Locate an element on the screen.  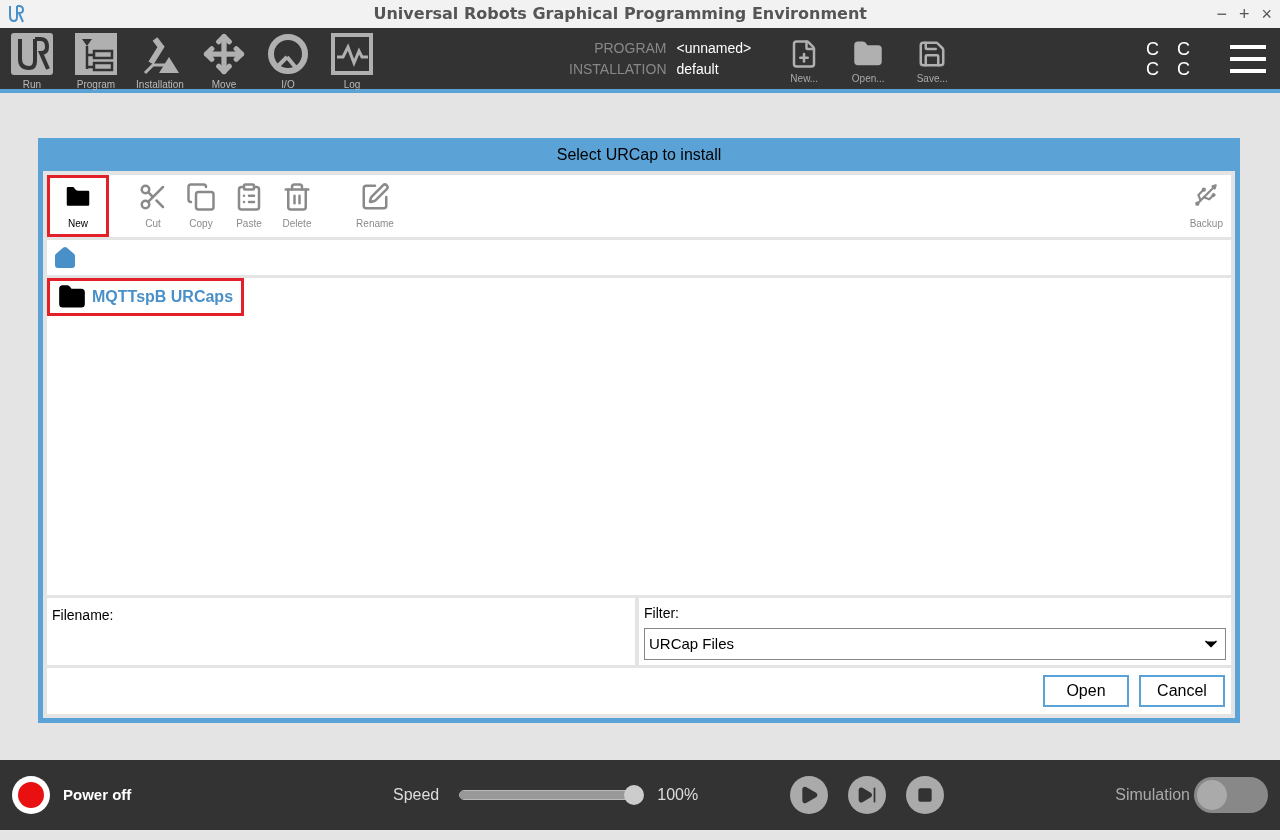
simulation-label: Simulation is located at coordinates (1152, 795).